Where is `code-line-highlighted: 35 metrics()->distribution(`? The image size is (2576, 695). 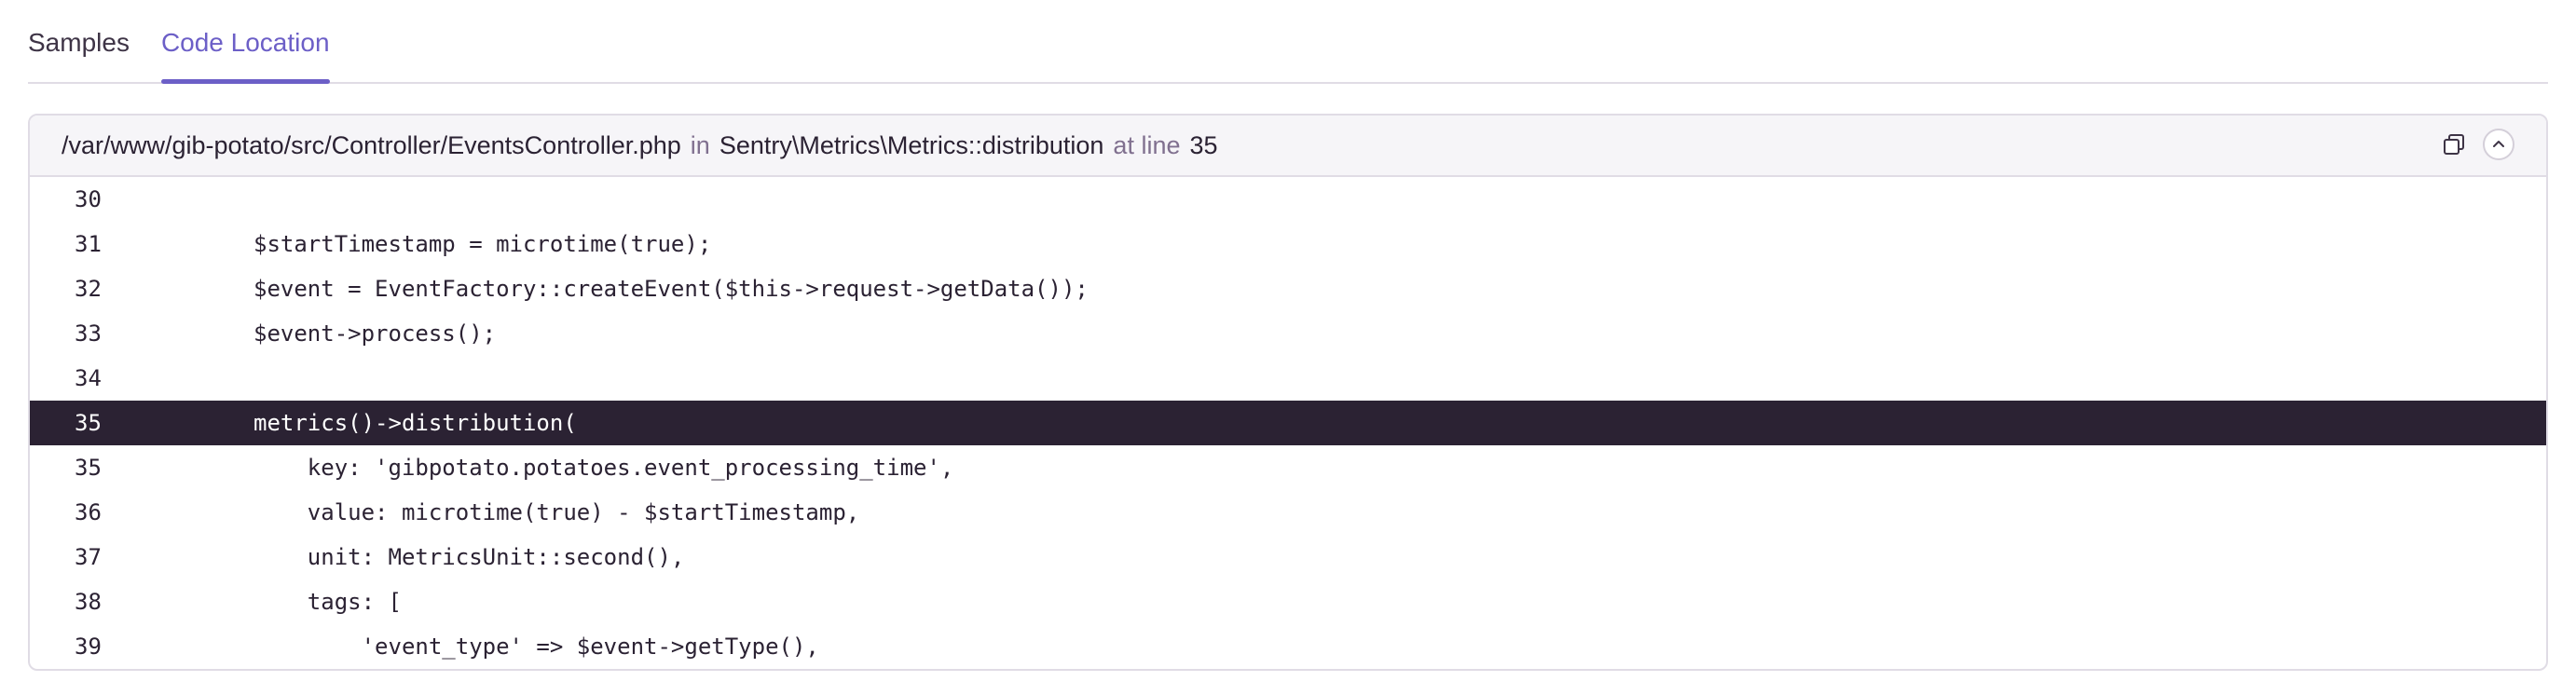
code-line-highlighted: 35 metrics()->distribution( is located at coordinates (1288, 423).